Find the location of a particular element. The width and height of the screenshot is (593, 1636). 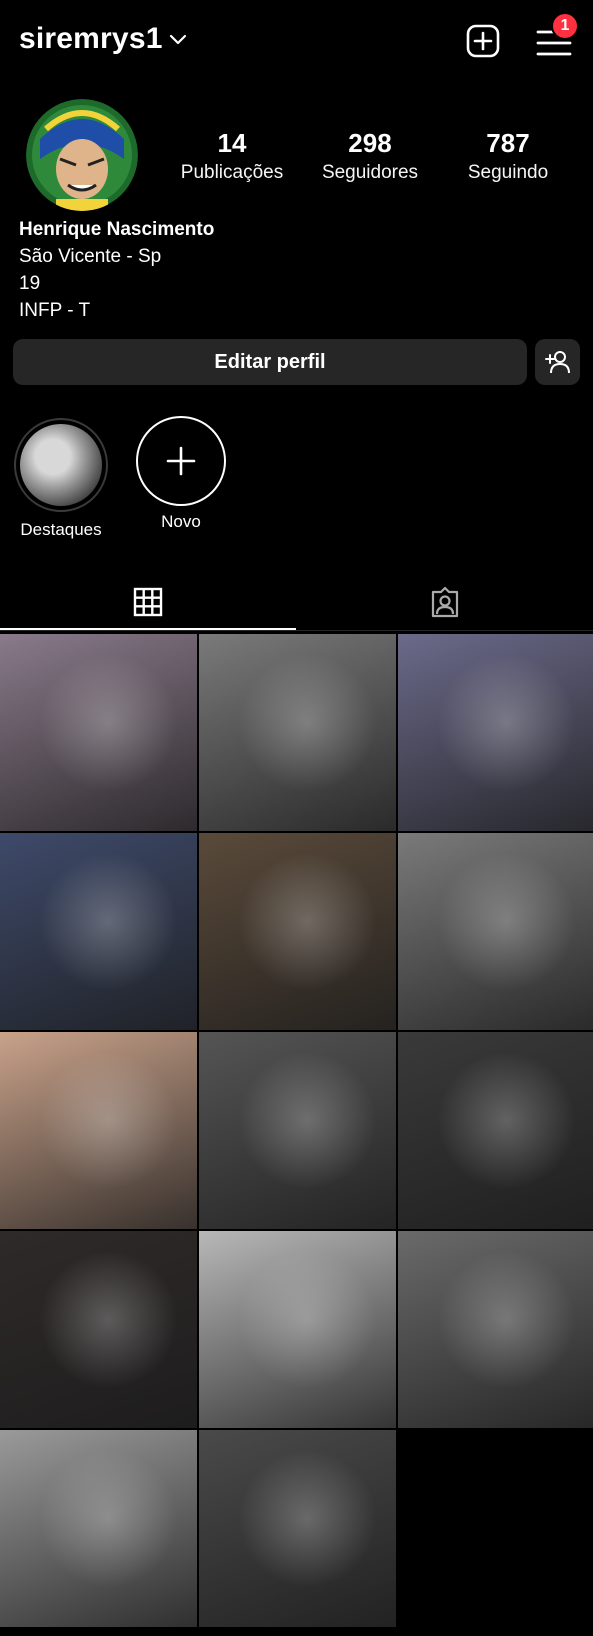

add-person-icon is located at coordinates (557, 362).